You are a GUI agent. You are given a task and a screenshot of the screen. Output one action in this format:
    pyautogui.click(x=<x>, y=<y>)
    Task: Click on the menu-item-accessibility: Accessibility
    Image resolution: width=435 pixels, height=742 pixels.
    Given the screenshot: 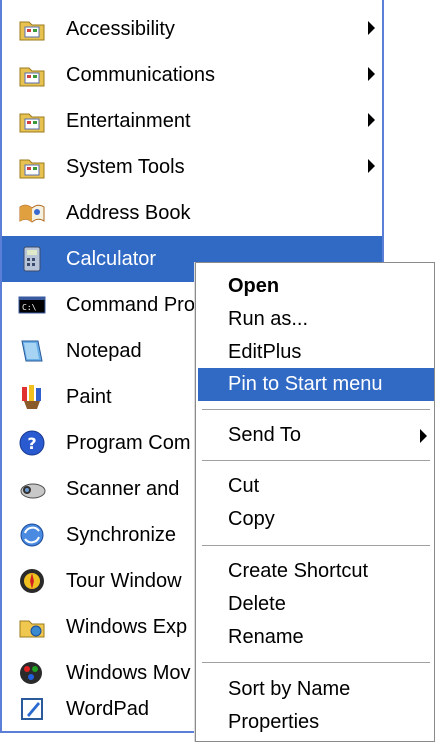 What is the action you would take?
    pyautogui.click(x=192, y=29)
    